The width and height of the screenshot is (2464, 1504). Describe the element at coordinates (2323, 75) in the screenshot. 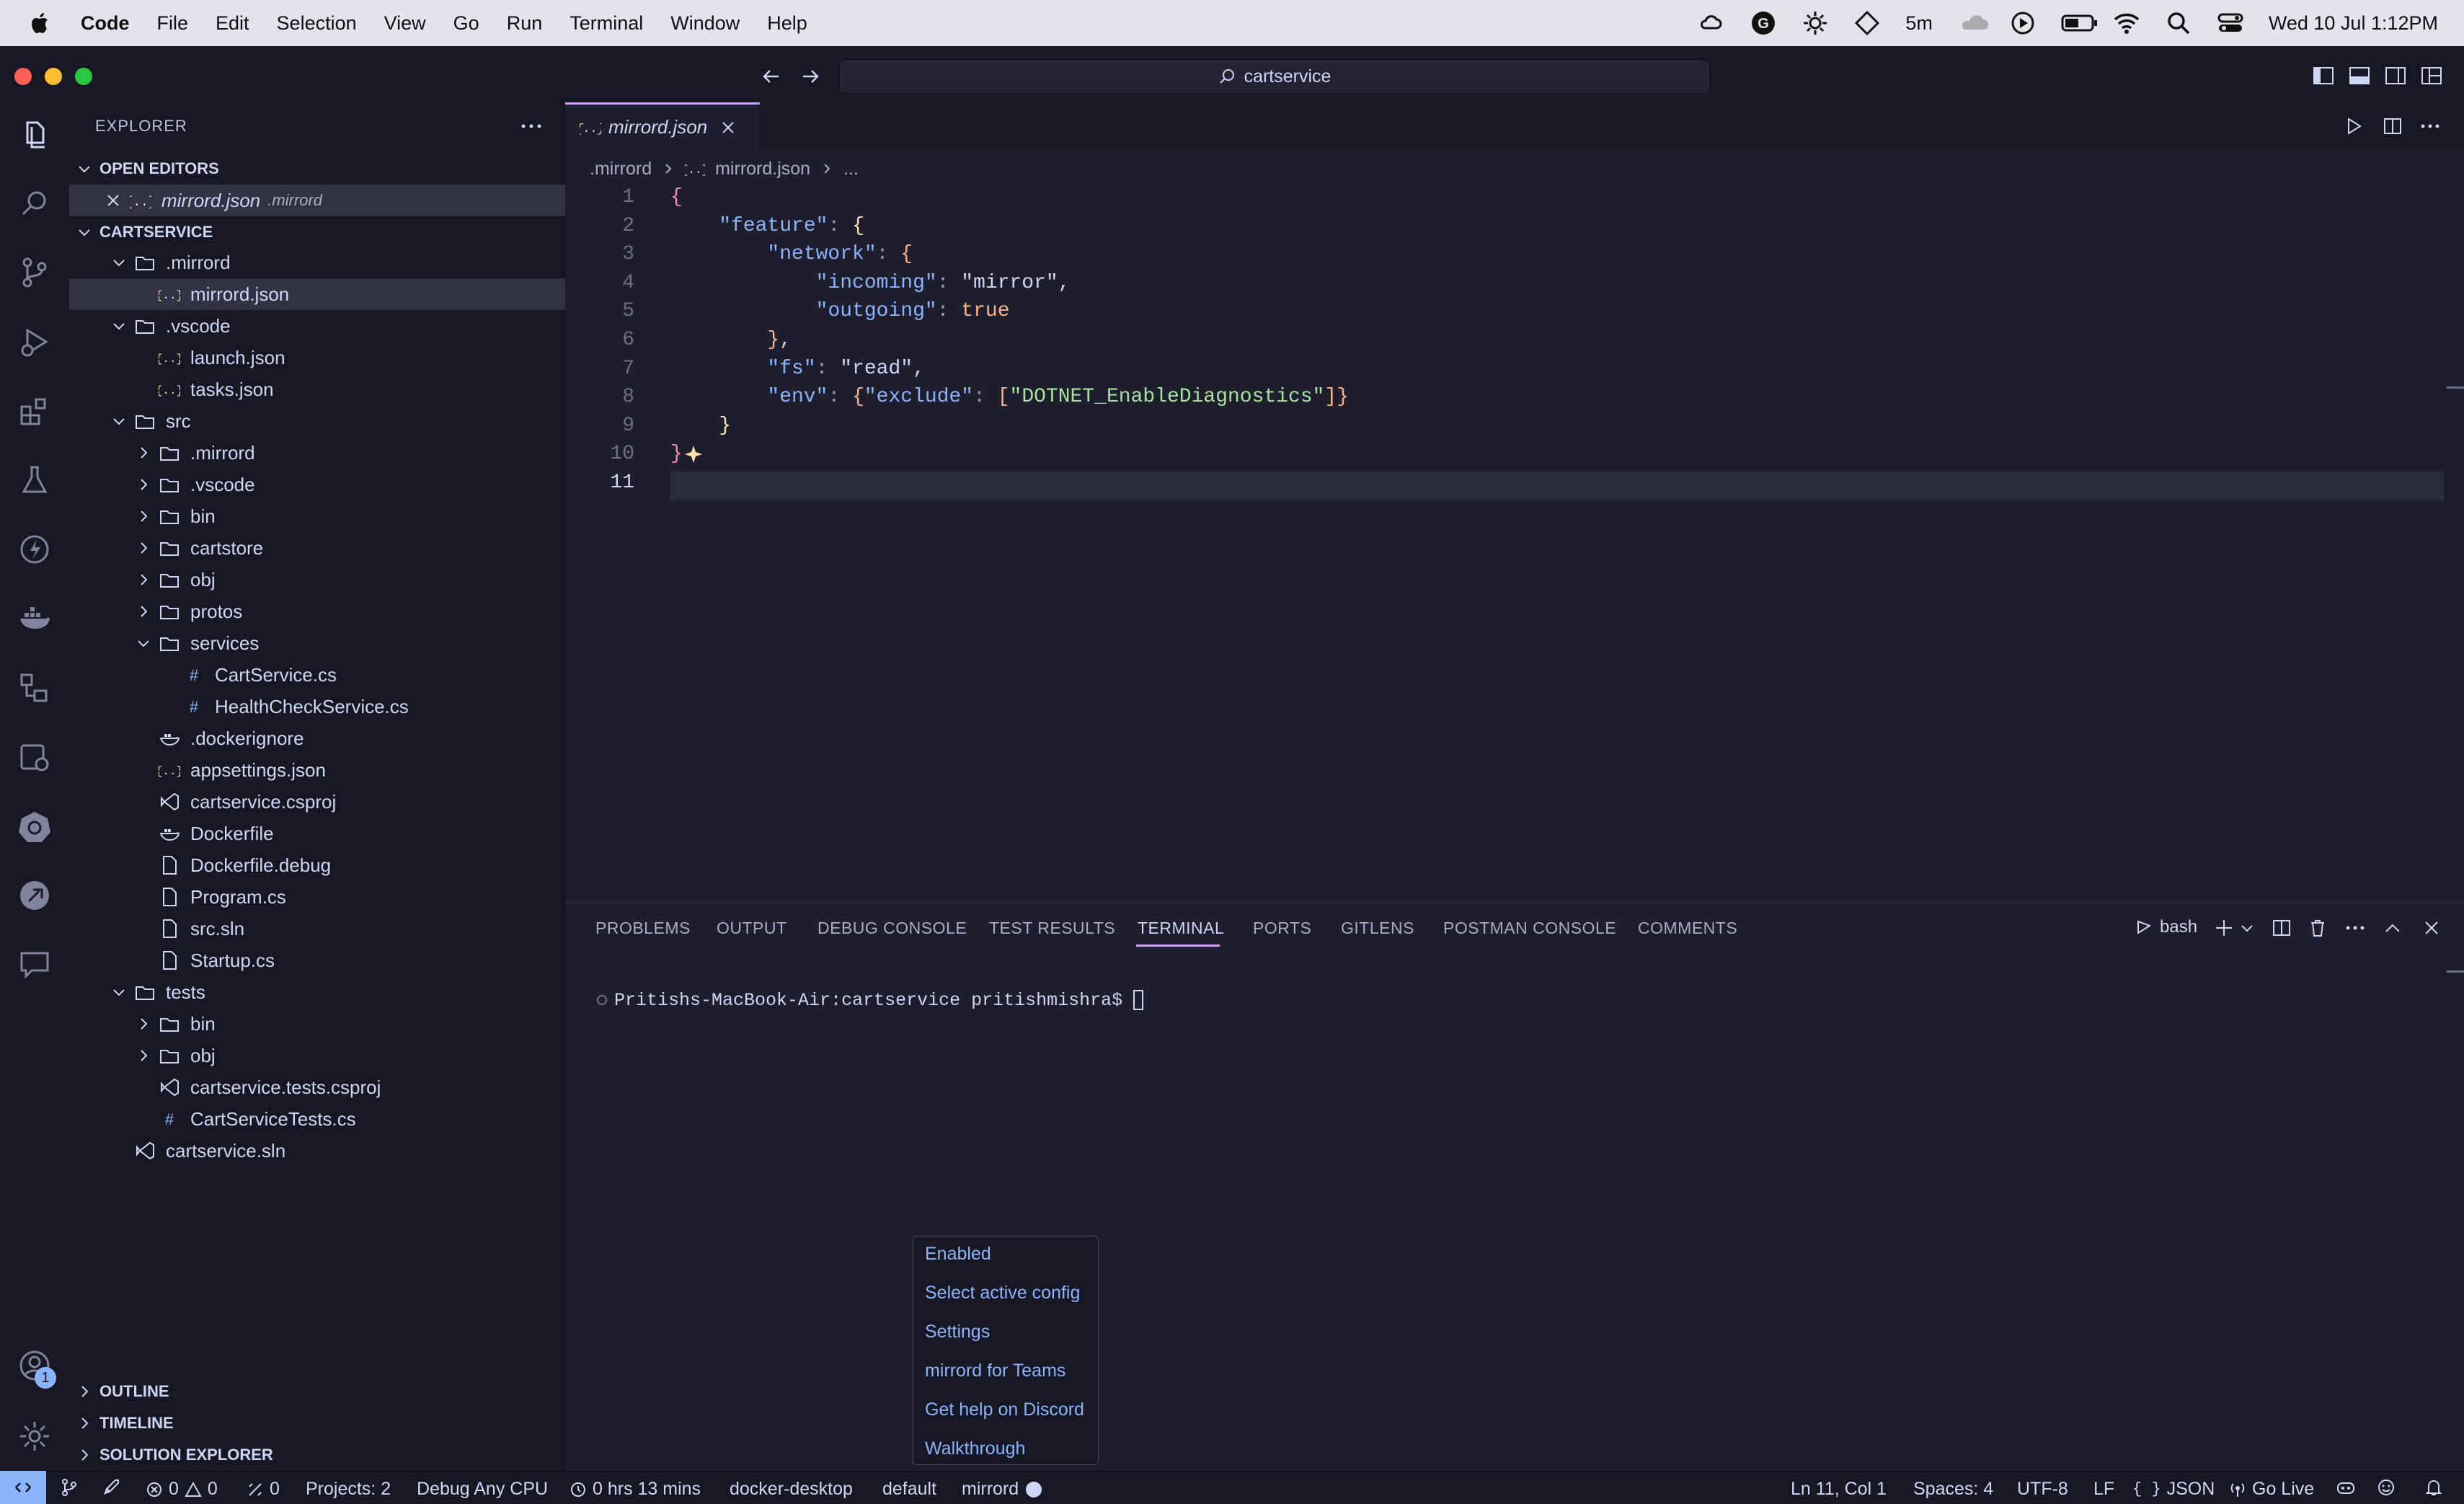

I see `toggle-primary-sidebar-icon` at that location.